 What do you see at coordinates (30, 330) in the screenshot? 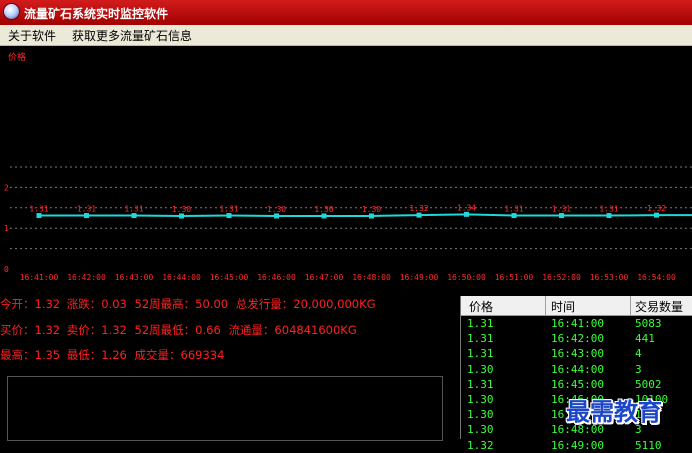
I see `stat-bid: 买价：1.32` at bounding box center [30, 330].